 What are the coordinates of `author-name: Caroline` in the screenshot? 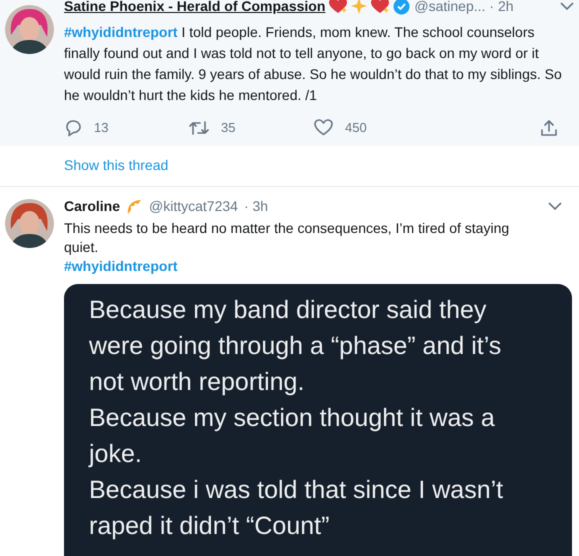 It's located at (92, 206).